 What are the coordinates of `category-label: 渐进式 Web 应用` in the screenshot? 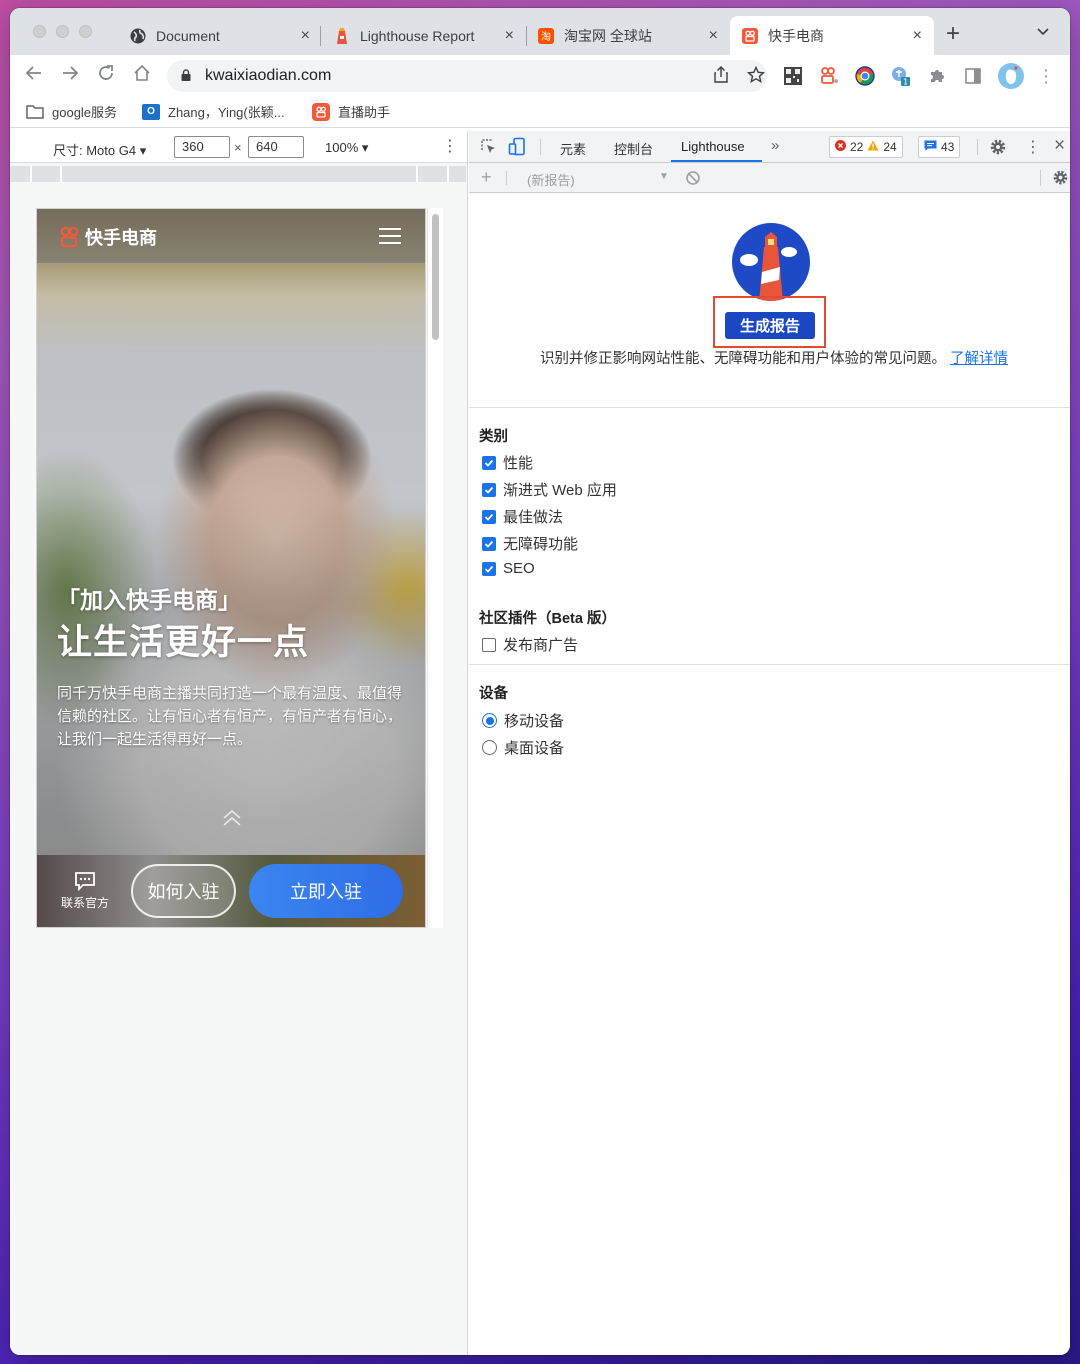 It's located at (560, 490).